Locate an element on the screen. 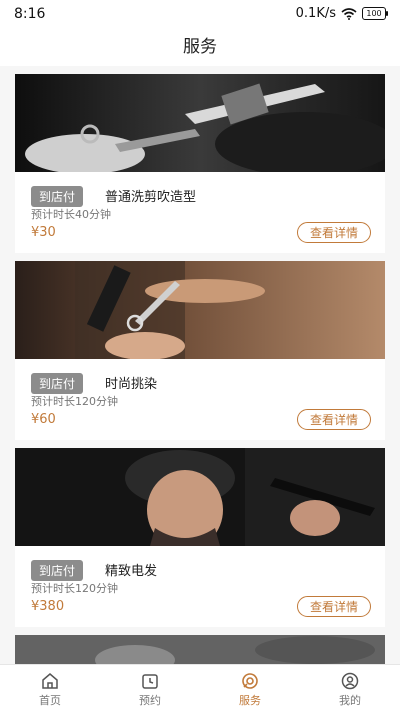 The image size is (400, 712). wifi-icon is located at coordinates (349, 13).